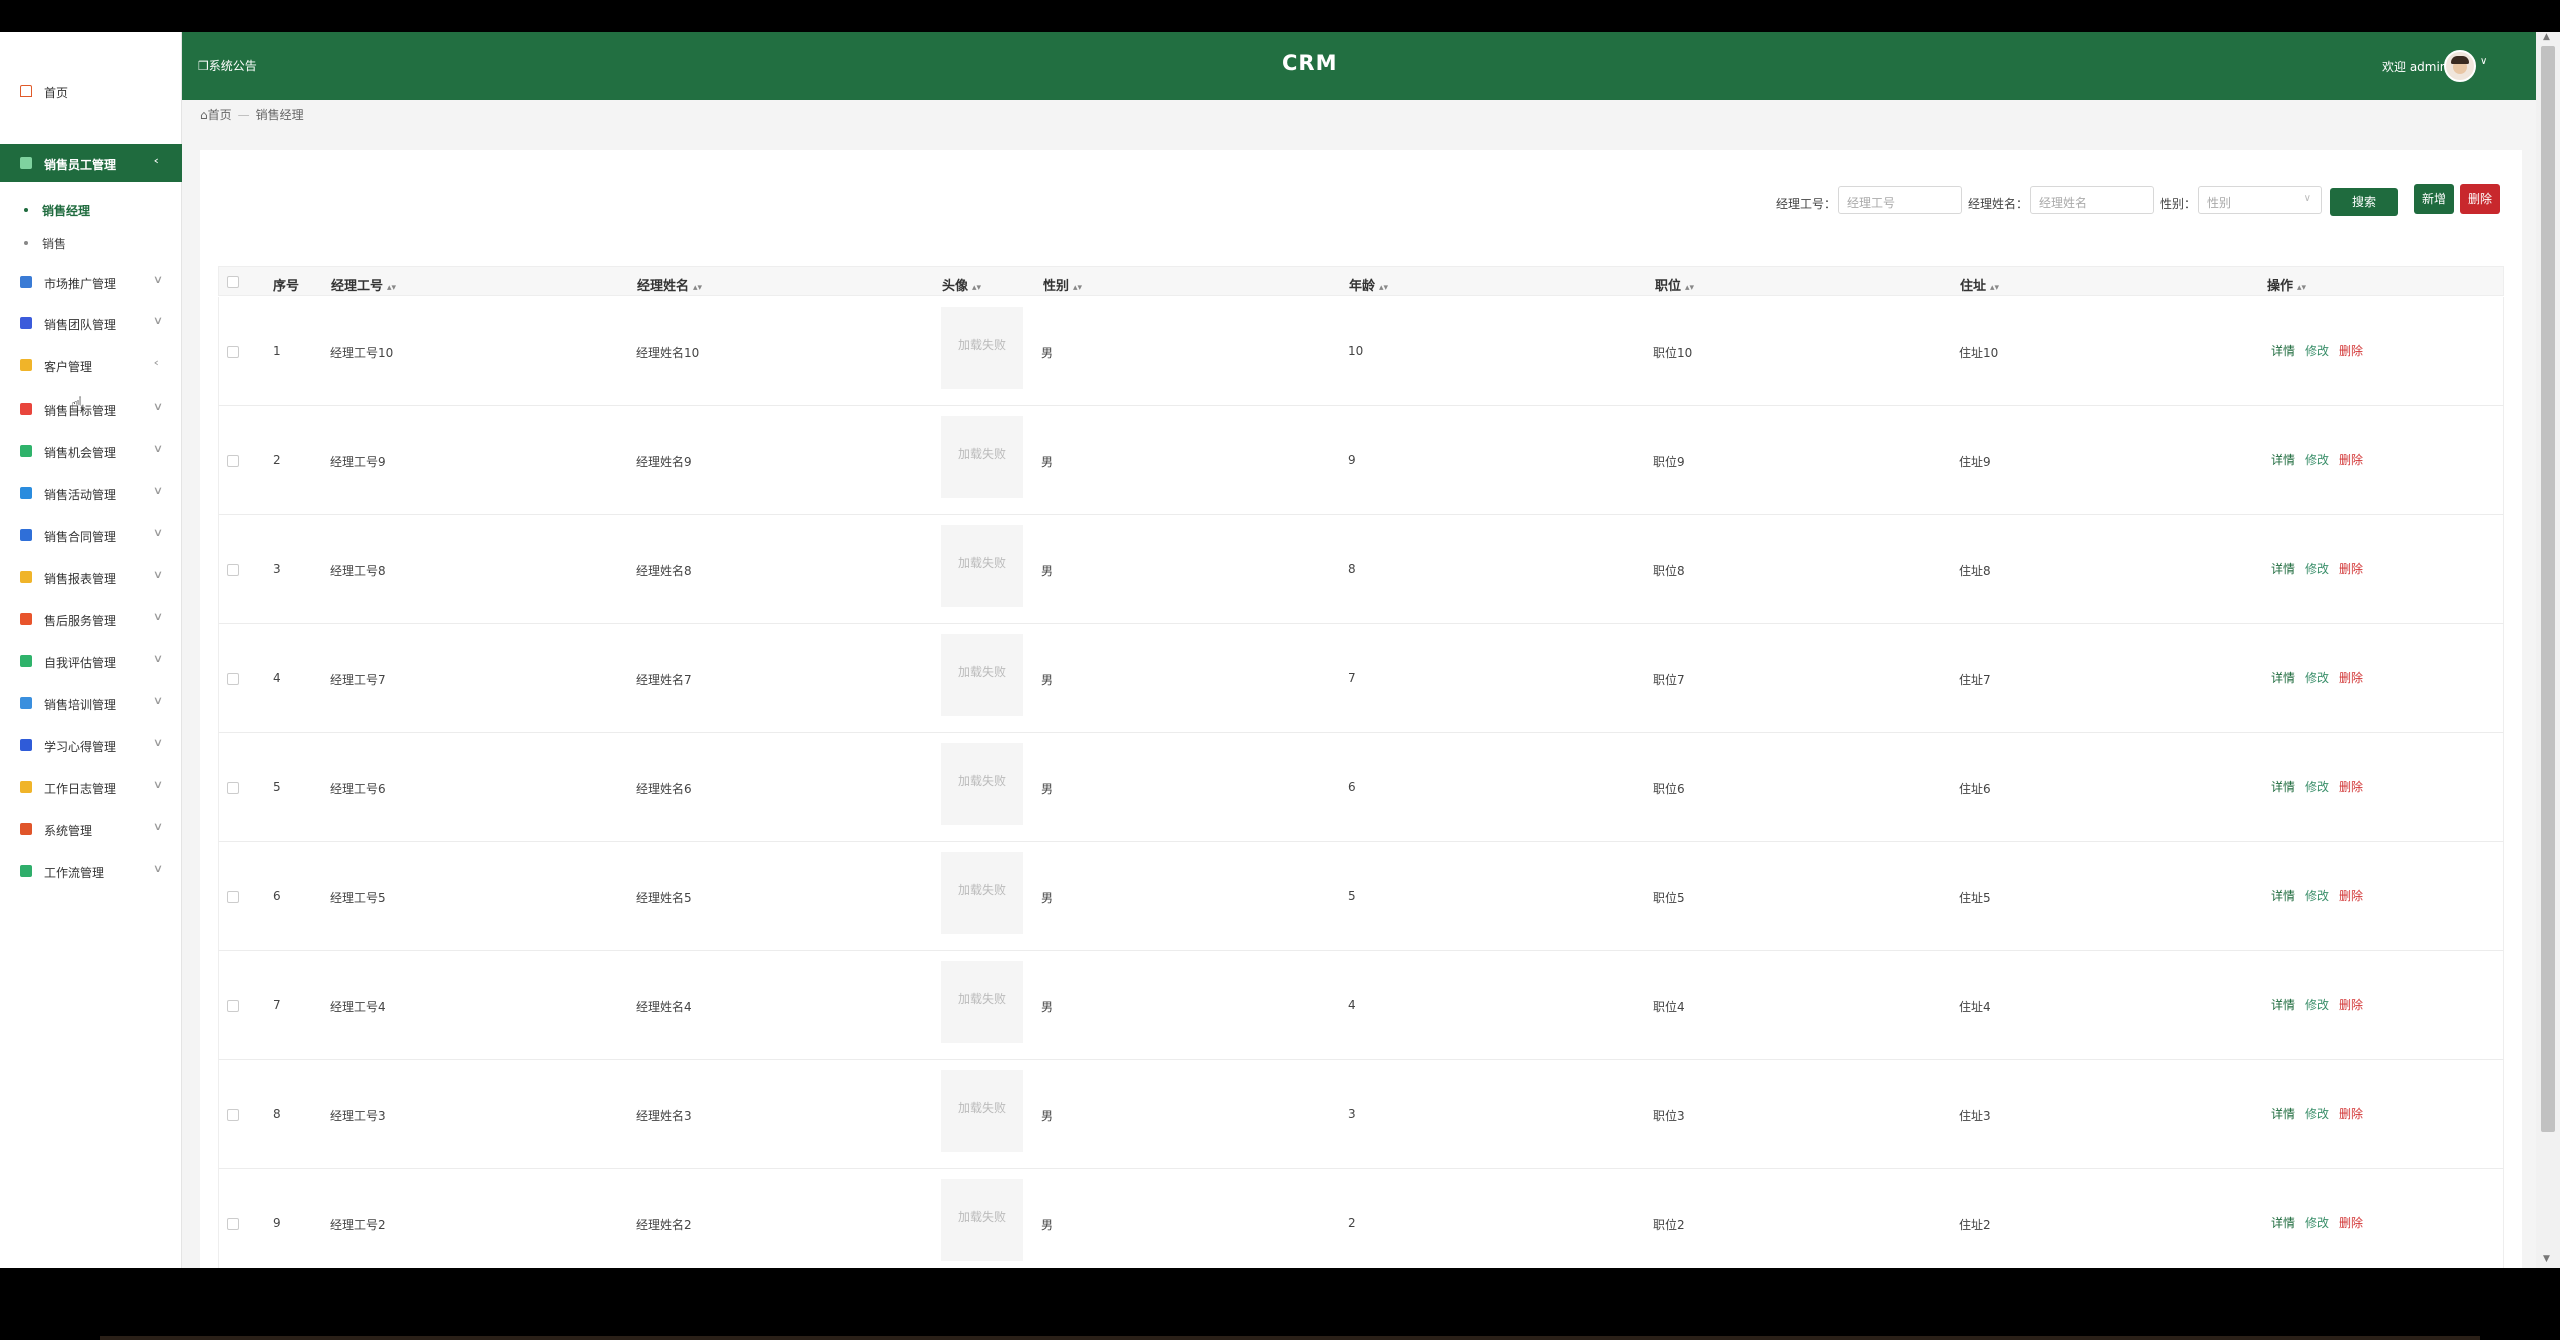  What do you see at coordinates (91, 323) in the screenshot?
I see `sidebar-item-group: 销售团队管理 ∨` at bounding box center [91, 323].